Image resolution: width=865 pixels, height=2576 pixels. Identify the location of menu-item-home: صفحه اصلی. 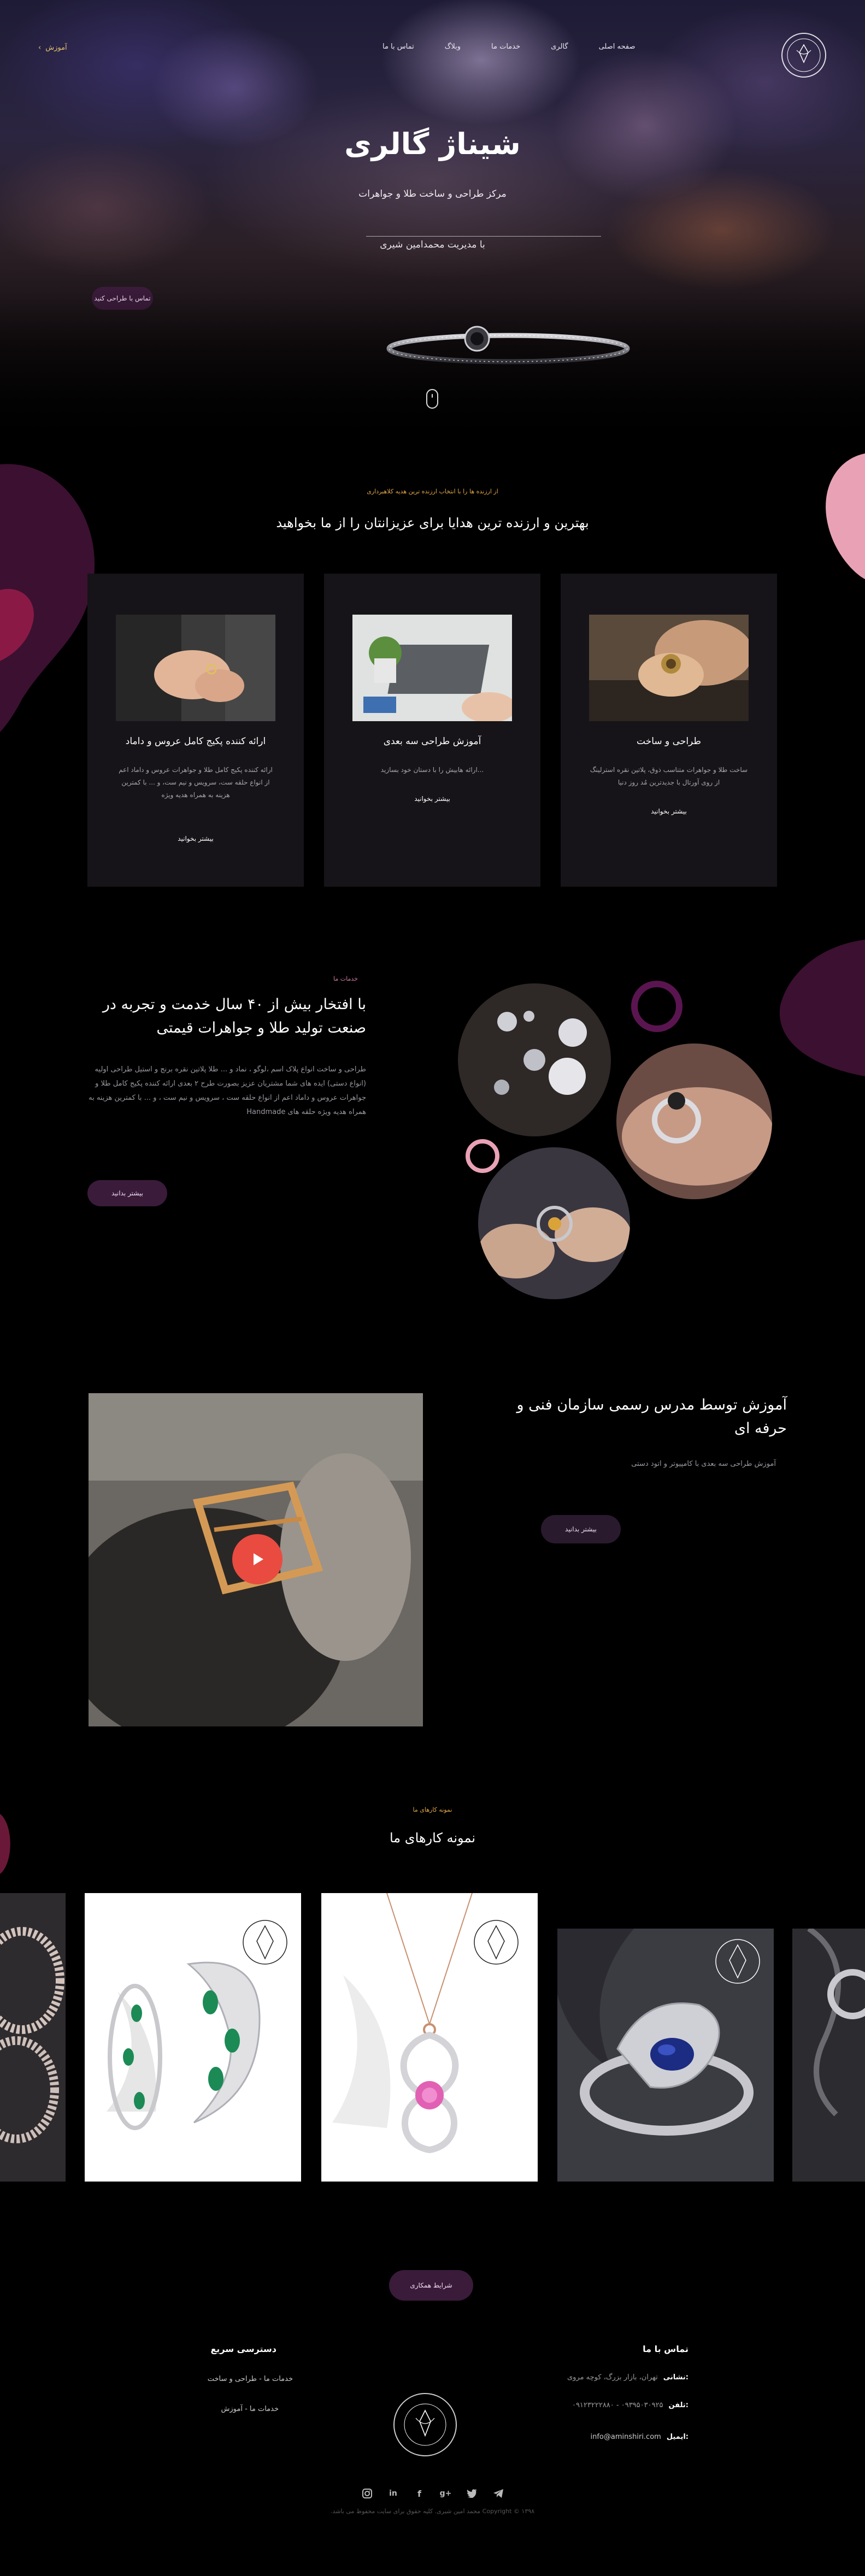
(617, 47).